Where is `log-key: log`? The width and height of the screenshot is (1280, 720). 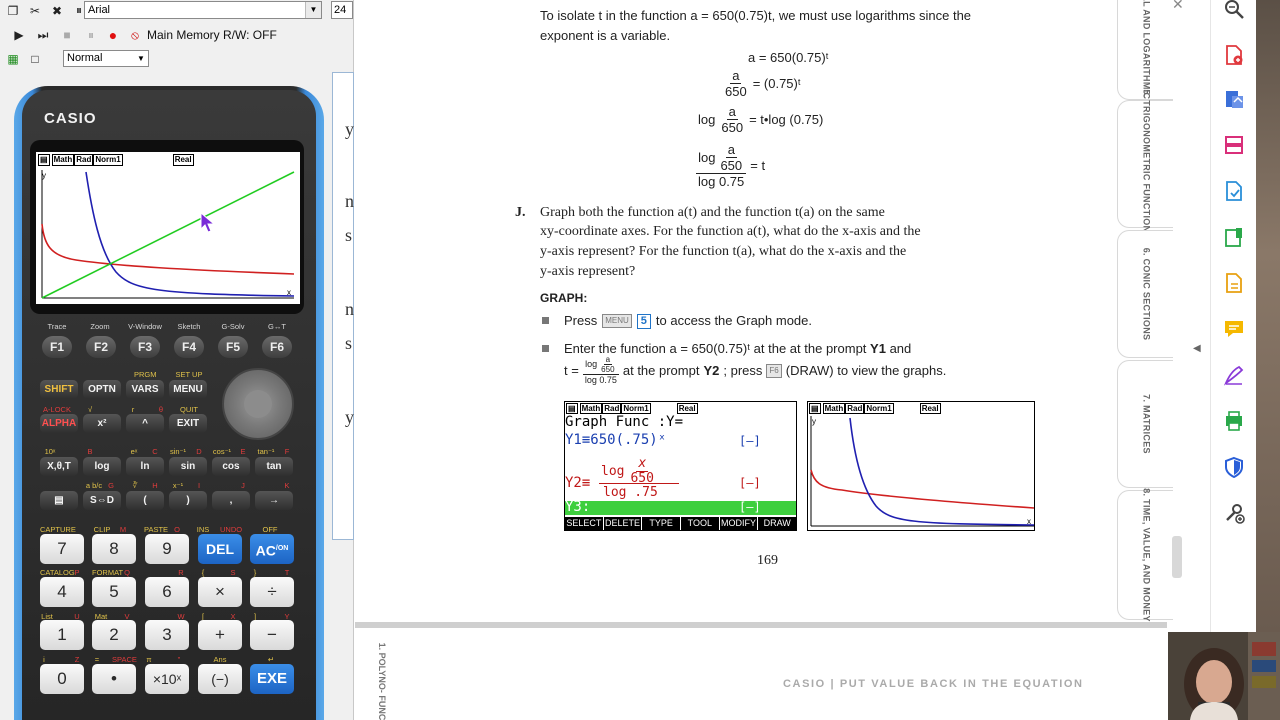
log-key: log is located at coordinates (102, 466).